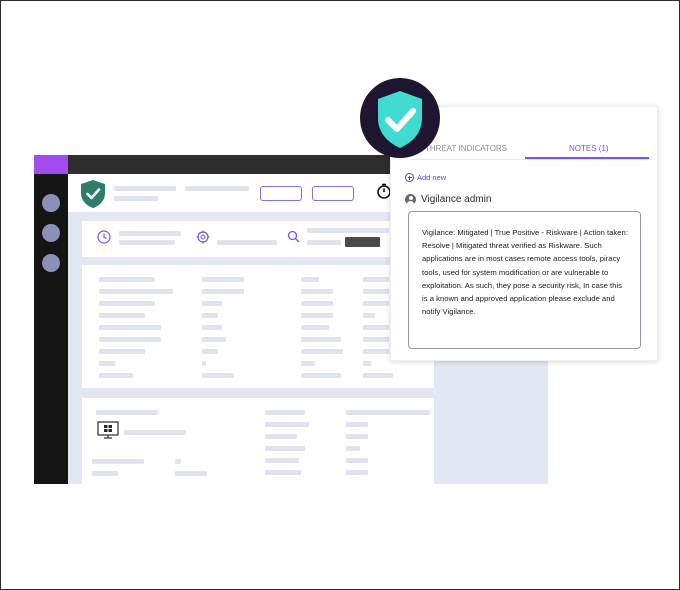 Image resolution: width=680 pixels, height=590 pixels. Describe the element at coordinates (409, 177) in the screenshot. I see `plus-circle-icon` at that location.